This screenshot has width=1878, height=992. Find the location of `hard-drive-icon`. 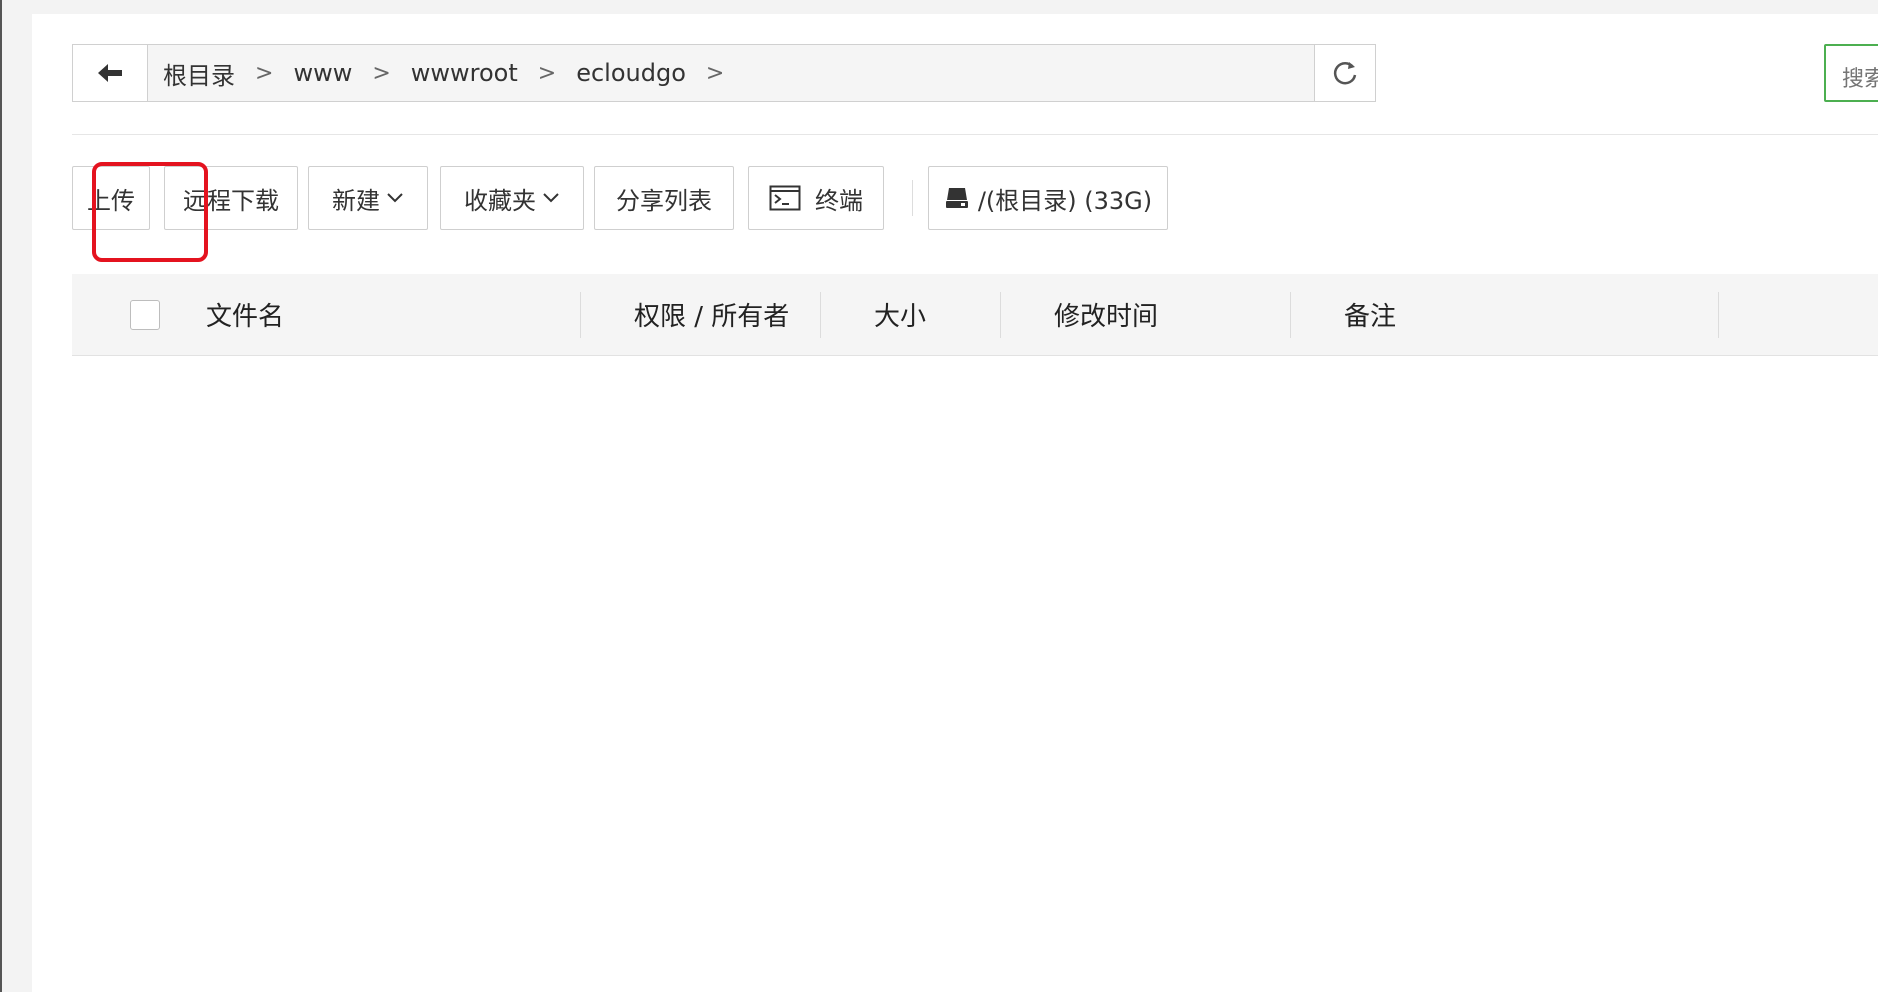

hard-drive-icon is located at coordinates (957, 198).